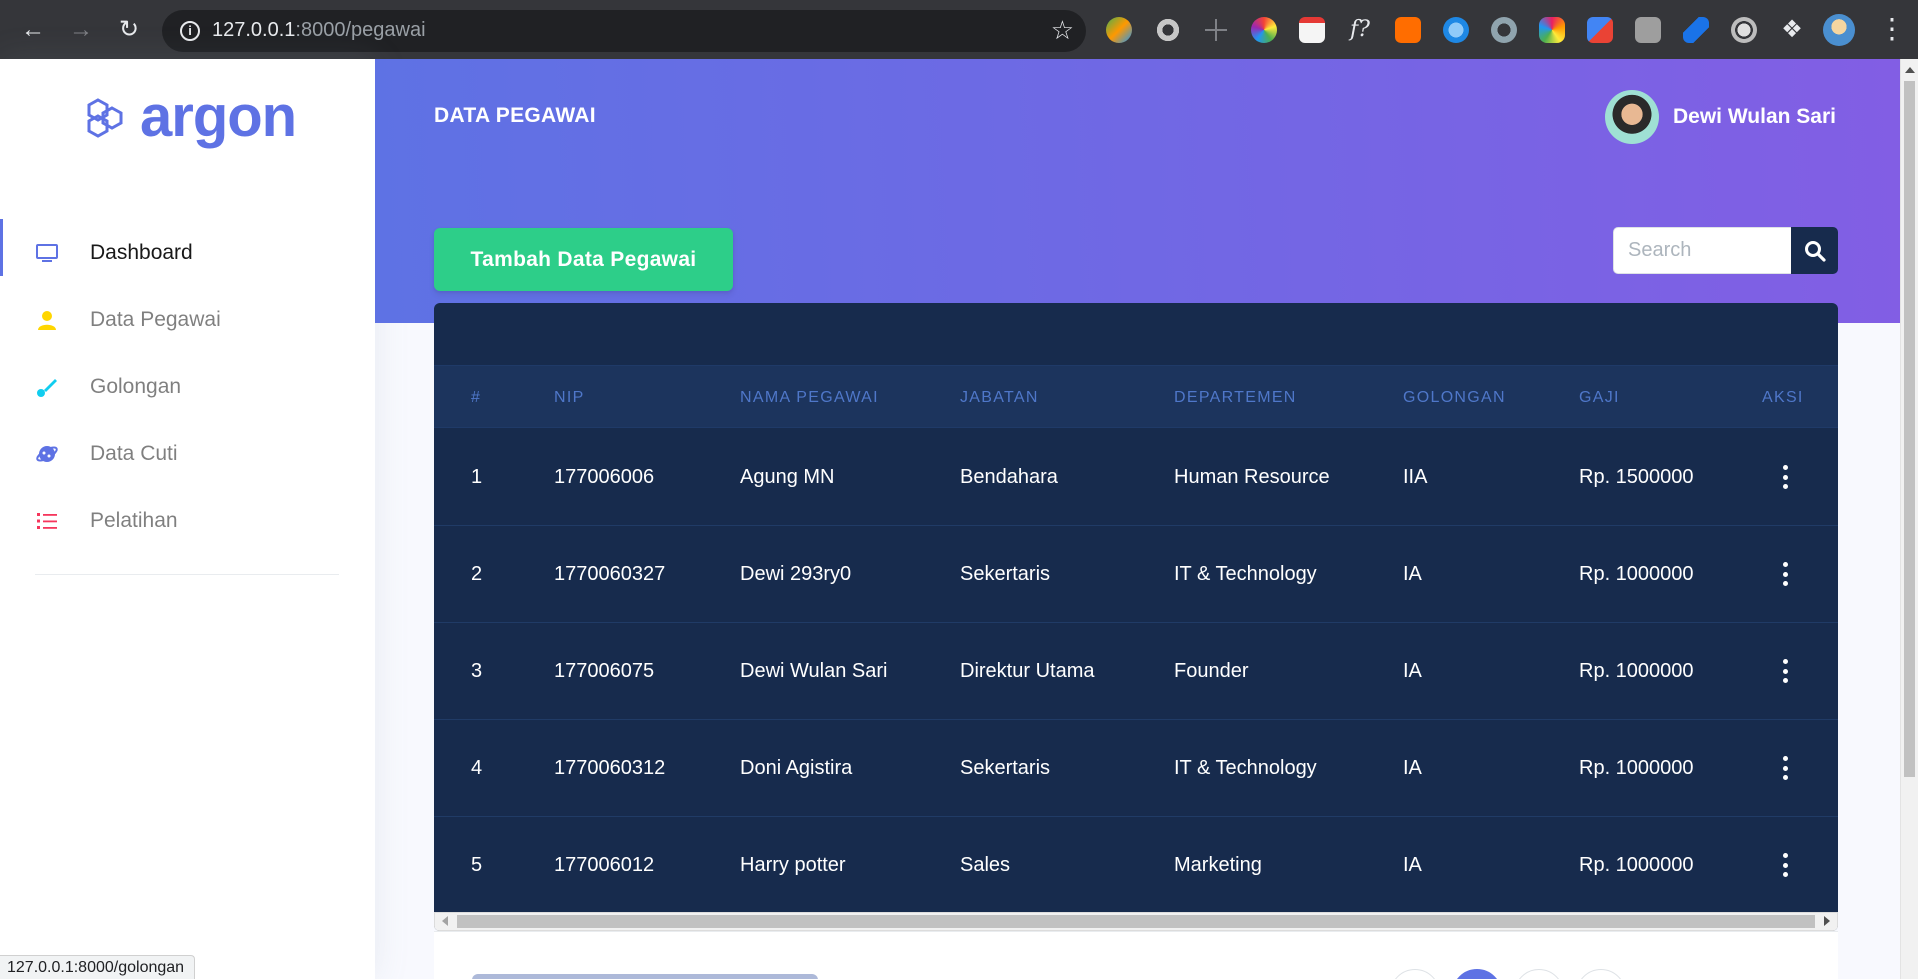 The height and width of the screenshot is (979, 1918). What do you see at coordinates (98, 967) in the screenshot?
I see `status-bar-link: 127.0.0.1:8000/golongan` at bounding box center [98, 967].